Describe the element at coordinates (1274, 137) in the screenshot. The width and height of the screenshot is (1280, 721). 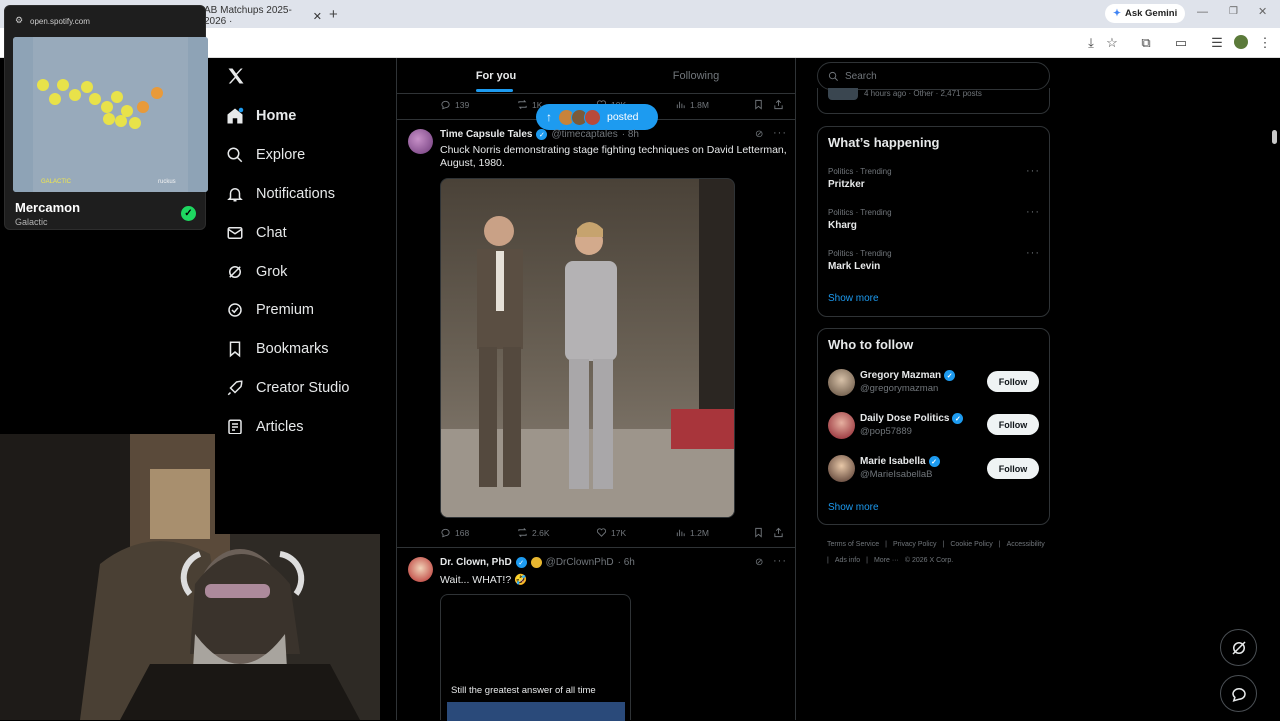
I see `page-scrollbar` at that location.